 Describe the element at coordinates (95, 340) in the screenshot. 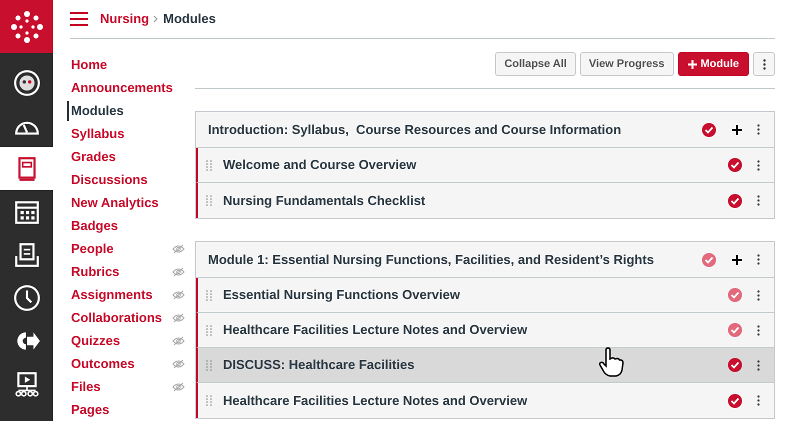

I see `course-nav-link: Quizzes` at that location.